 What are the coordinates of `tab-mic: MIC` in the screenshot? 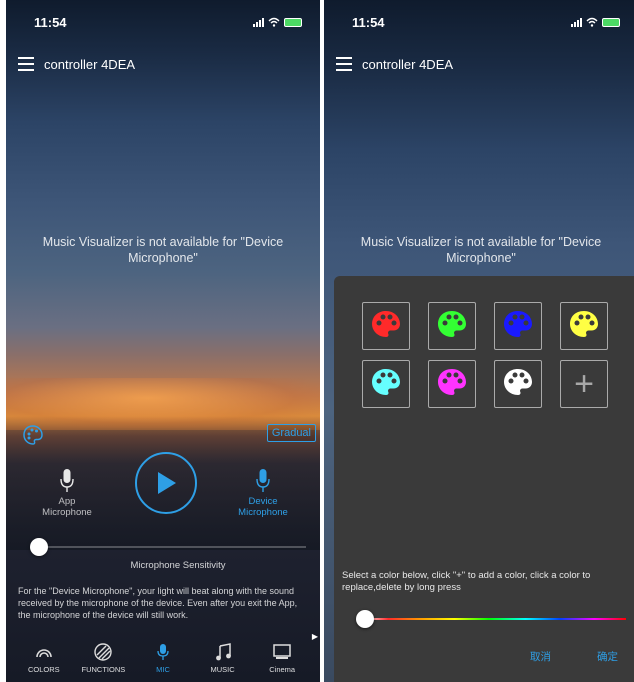 It's located at (163, 658).